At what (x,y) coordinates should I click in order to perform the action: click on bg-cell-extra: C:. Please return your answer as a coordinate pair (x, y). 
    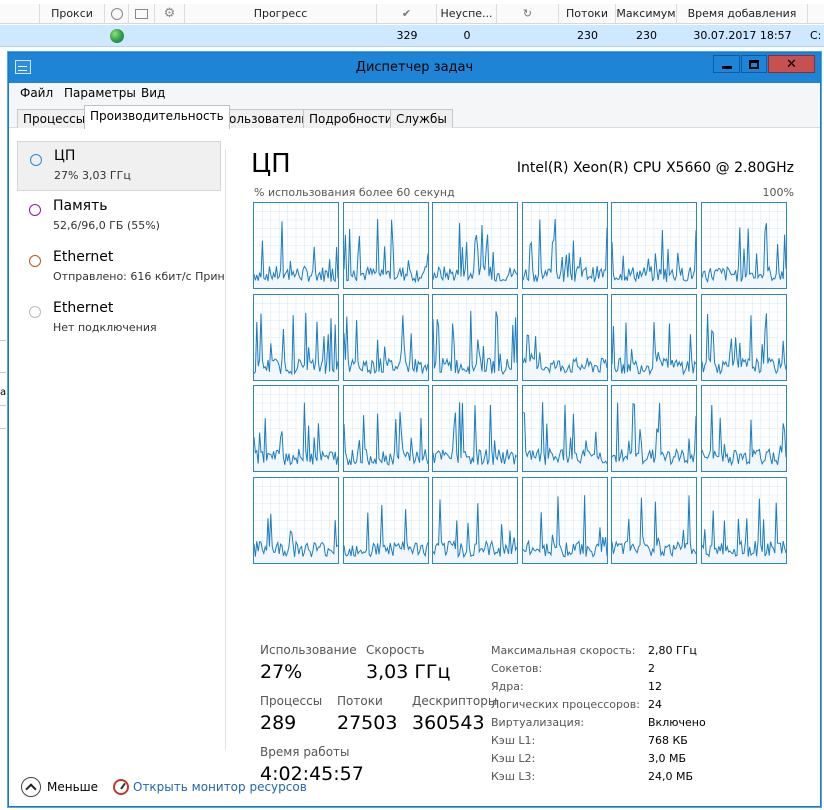
    Looking at the image, I should click on (816, 35).